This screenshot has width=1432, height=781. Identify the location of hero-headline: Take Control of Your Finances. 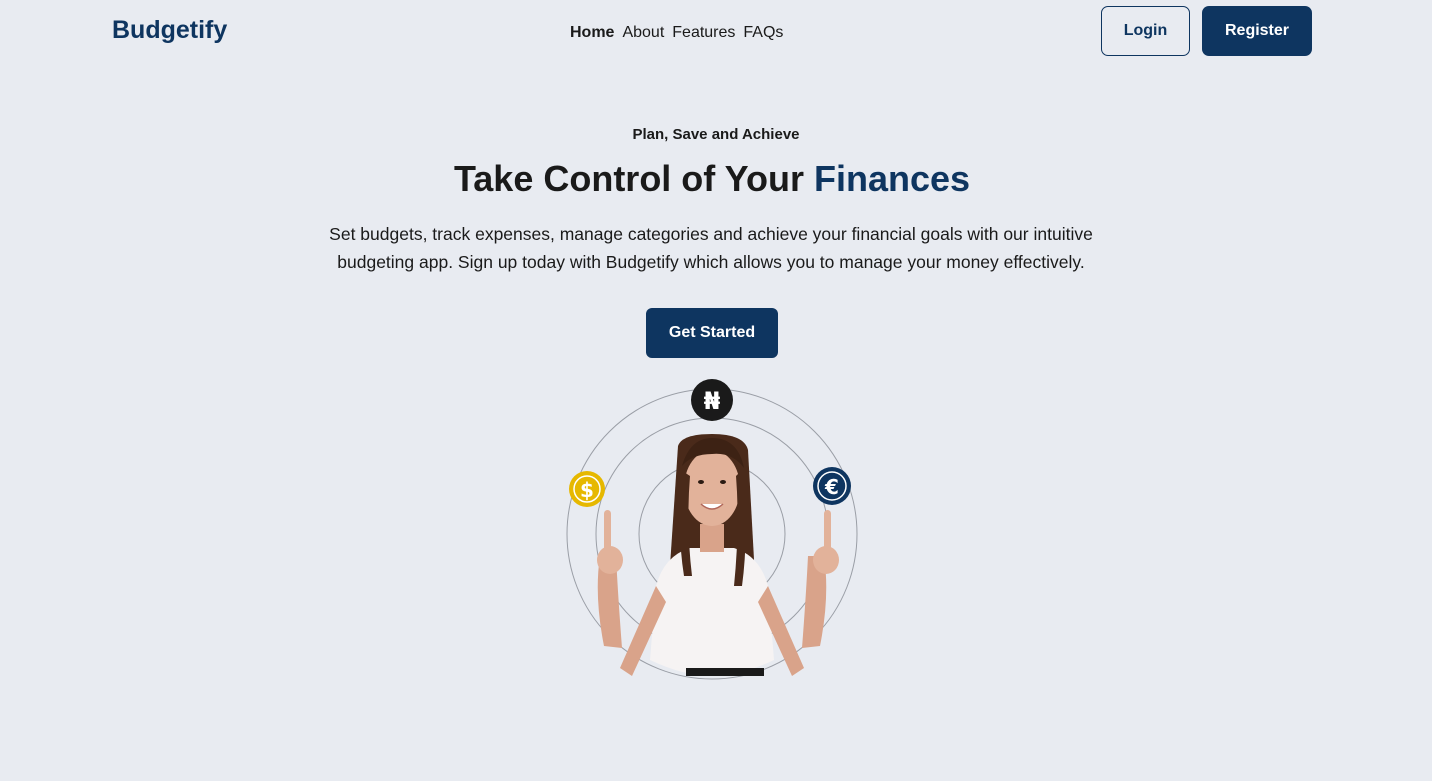
(712, 179).